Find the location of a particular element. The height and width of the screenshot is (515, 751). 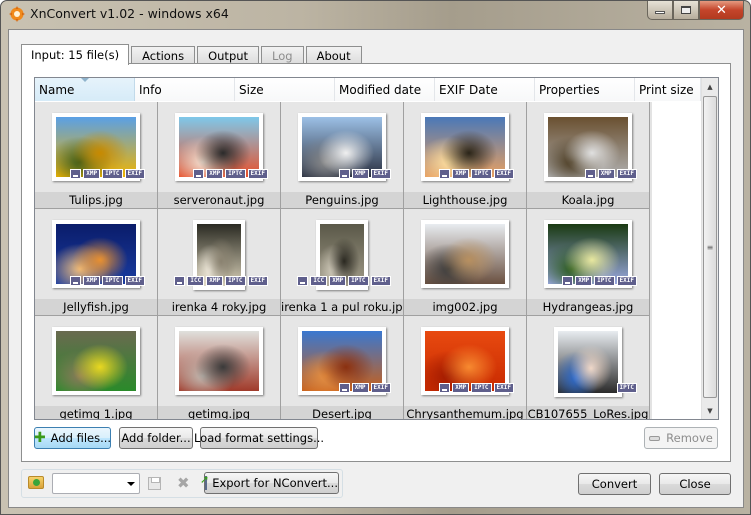

minus-icon is located at coordinates (655, 438).